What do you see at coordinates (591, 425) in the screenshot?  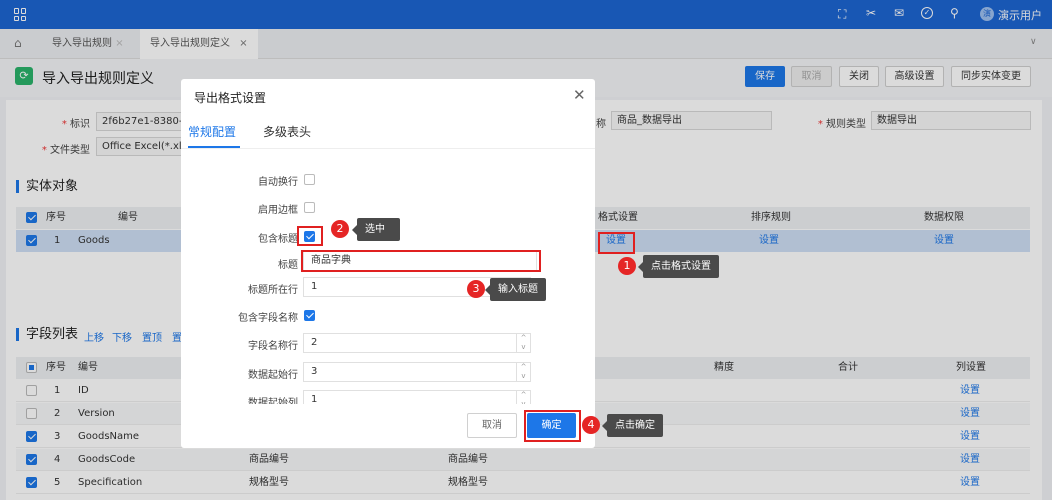 I see `step-badge: 4` at bounding box center [591, 425].